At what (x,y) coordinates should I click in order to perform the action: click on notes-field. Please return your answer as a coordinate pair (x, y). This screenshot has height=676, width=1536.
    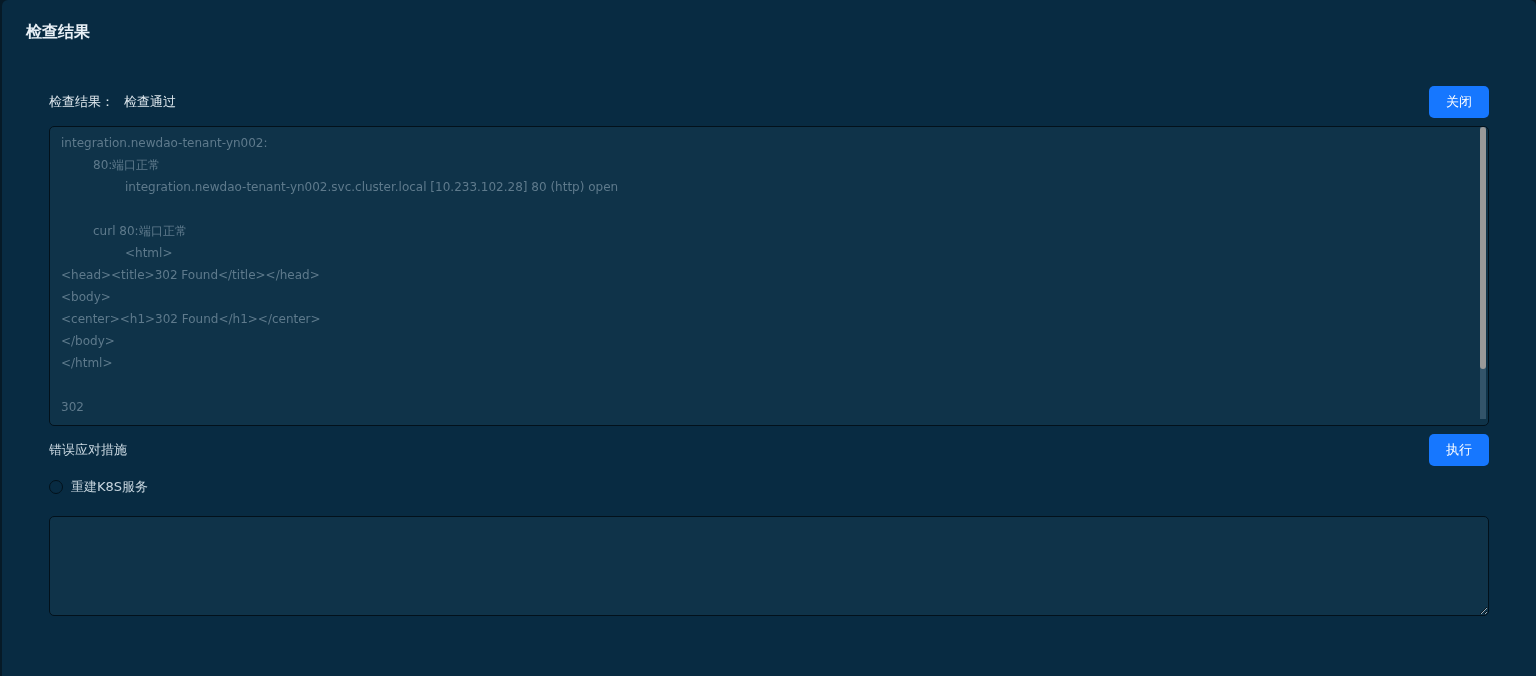
    Looking at the image, I should click on (769, 566).